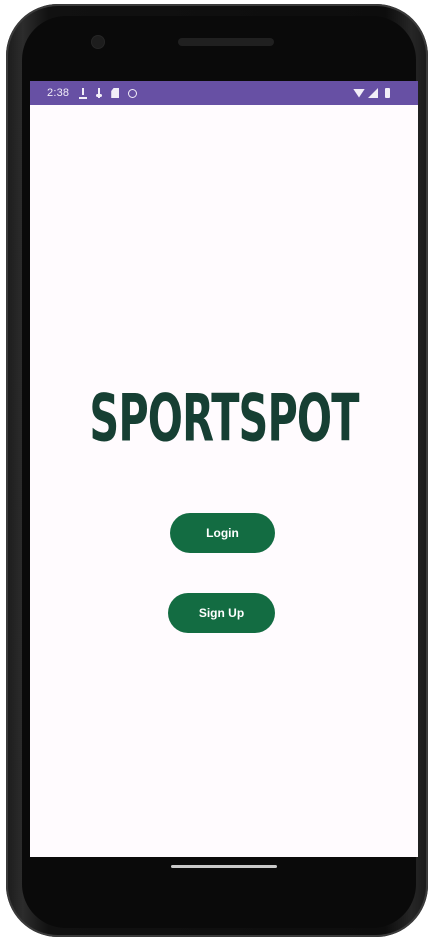 The image size is (434, 941). Describe the element at coordinates (108, 93) in the screenshot. I see `status-notification-icons` at that location.